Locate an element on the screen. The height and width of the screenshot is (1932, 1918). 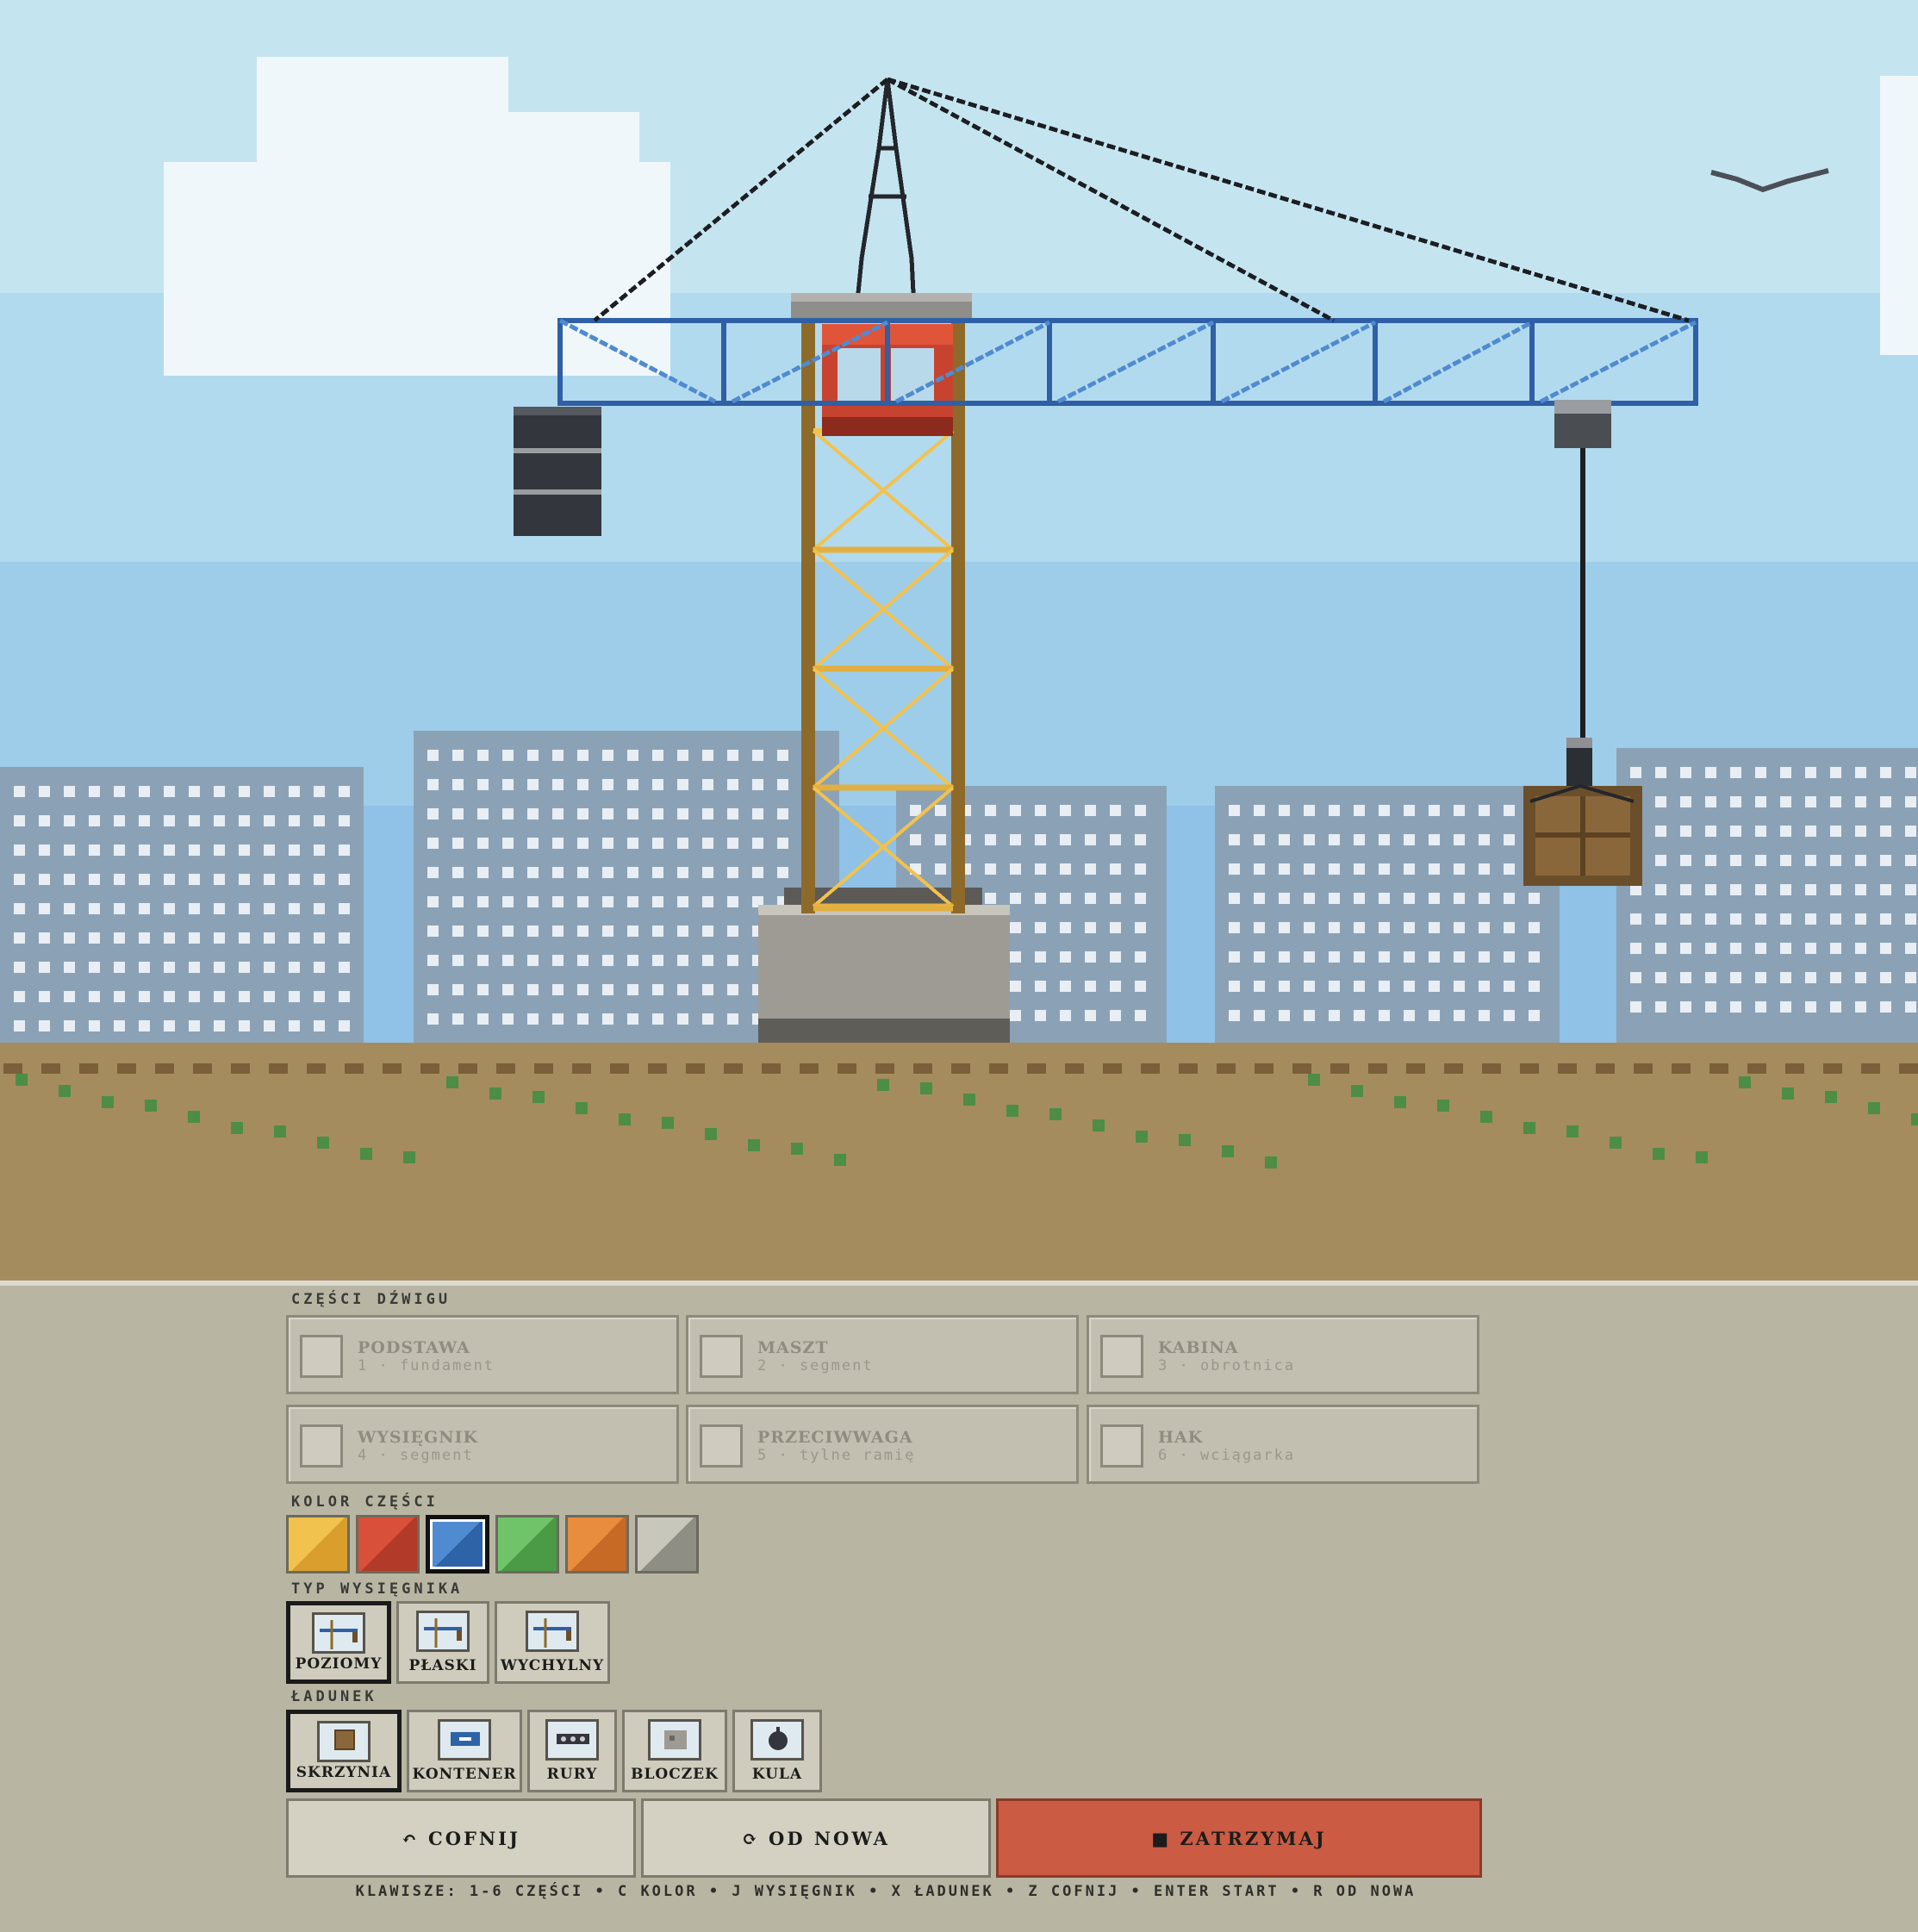
jib-thumbnail-icon is located at coordinates (552, 1631).